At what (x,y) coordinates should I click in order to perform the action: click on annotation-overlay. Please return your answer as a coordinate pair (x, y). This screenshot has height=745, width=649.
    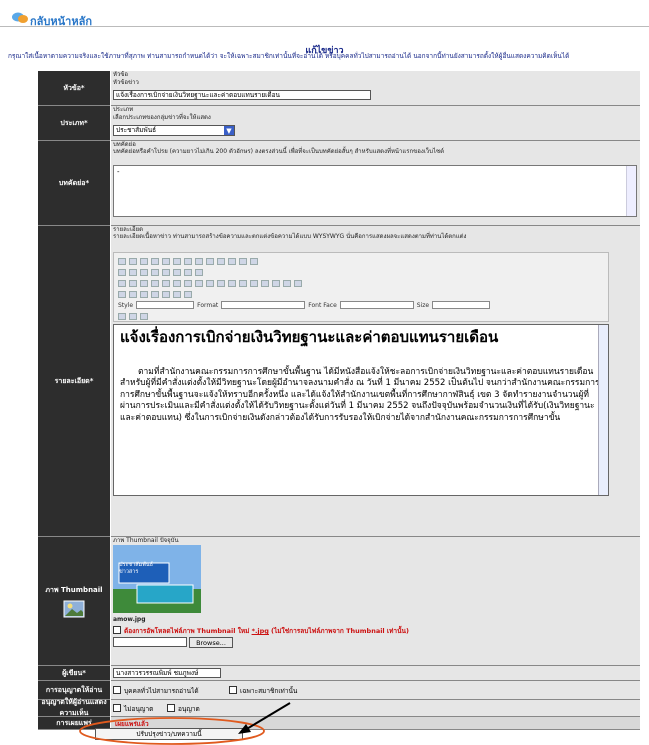
    Looking at the image, I should click on (185, 723).